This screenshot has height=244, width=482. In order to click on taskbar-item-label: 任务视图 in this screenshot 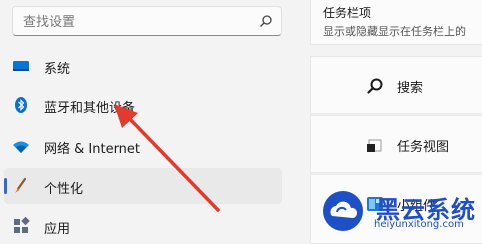, I will do `click(423, 147)`.